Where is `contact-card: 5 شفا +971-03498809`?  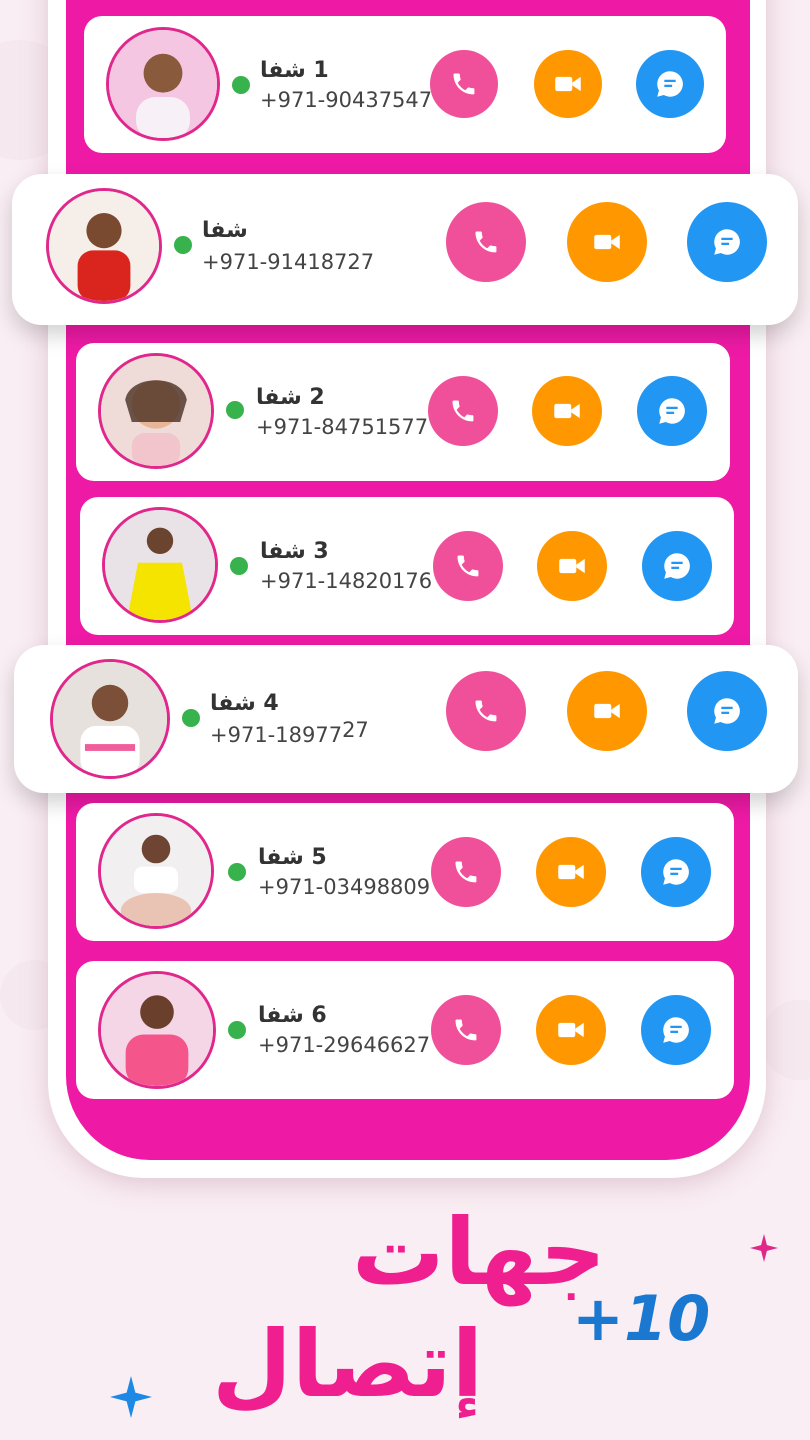 contact-card: 5 شفا +971-03498809 is located at coordinates (405, 872).